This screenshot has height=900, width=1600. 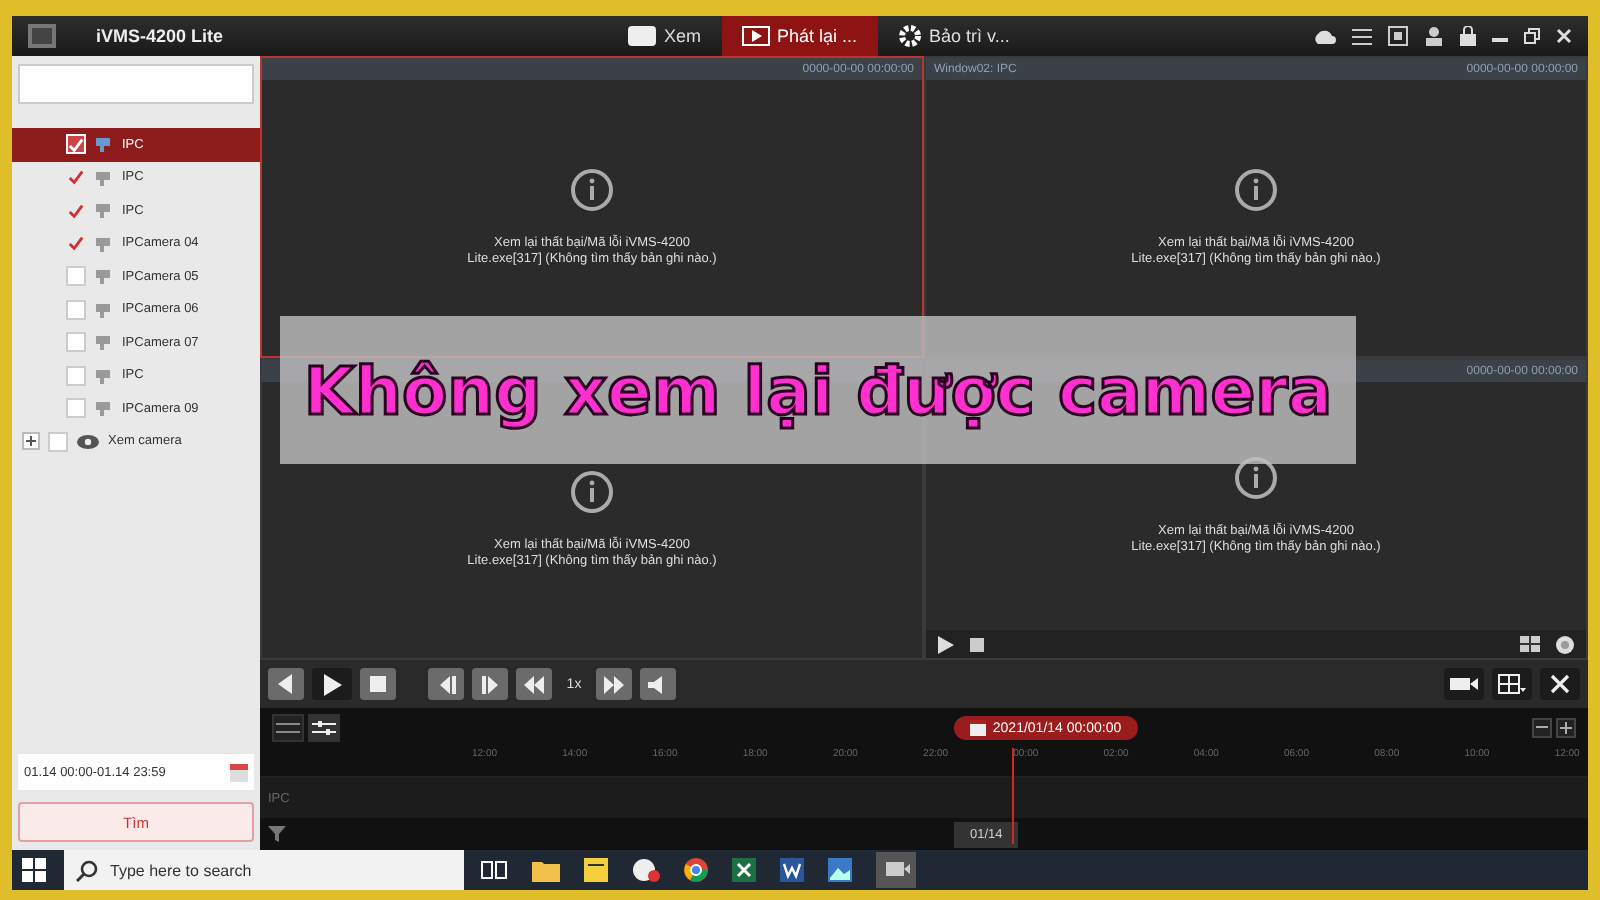 I want to click on layout-icon, so click(x=1530, y=644).